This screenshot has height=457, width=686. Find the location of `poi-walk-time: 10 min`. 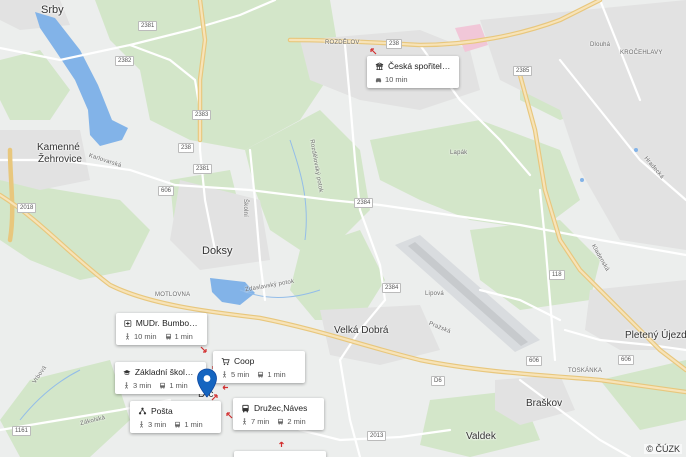

poi-walk-time: 10 min is located at coordinates (145, 336).